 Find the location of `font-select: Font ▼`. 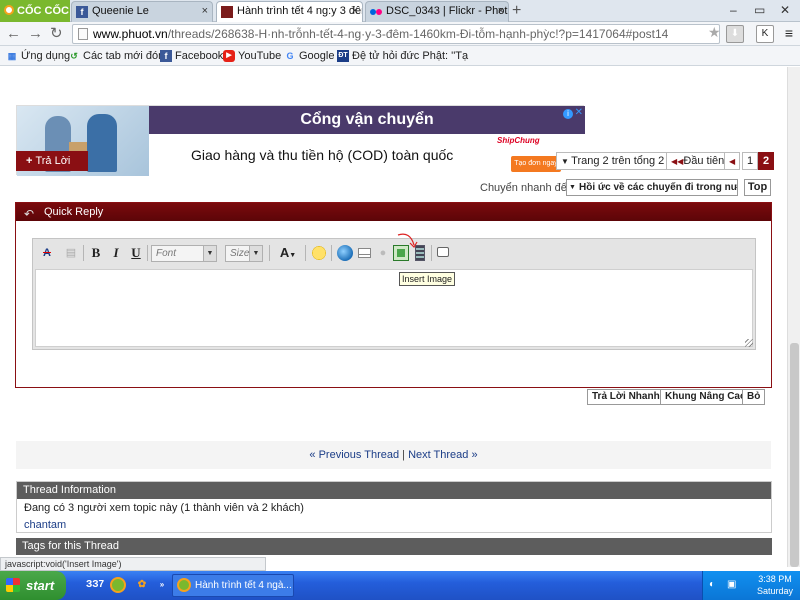

font-select: Font ▼ is located at coordinates (184, 253).